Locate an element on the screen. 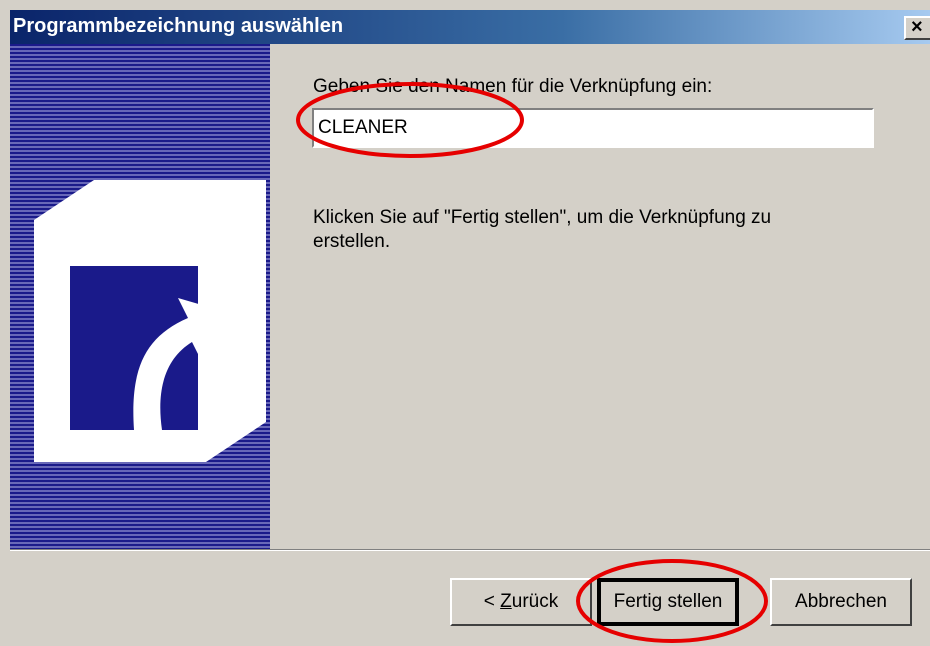  close-button: × is located at coordinates (917, 28).